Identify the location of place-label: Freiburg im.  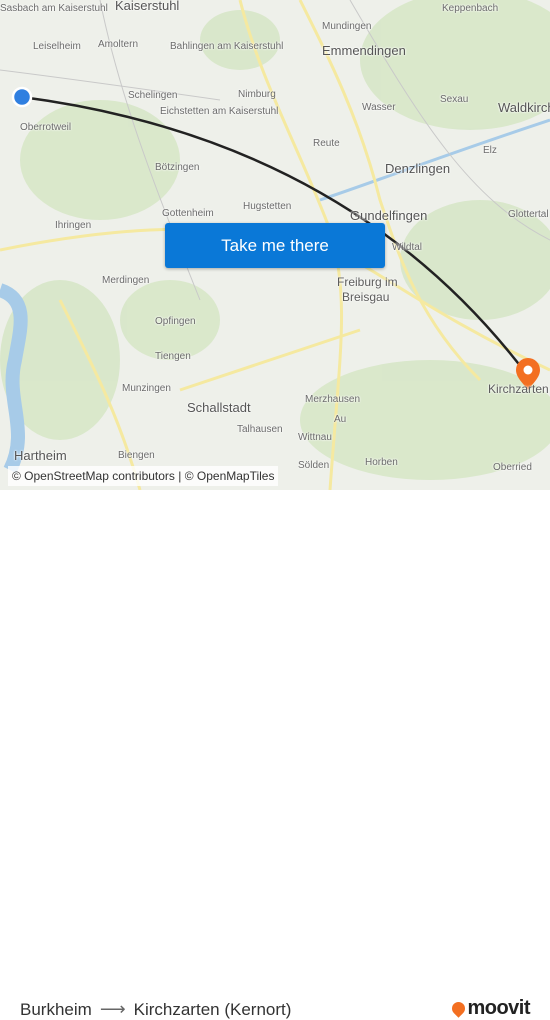
(367, 282).